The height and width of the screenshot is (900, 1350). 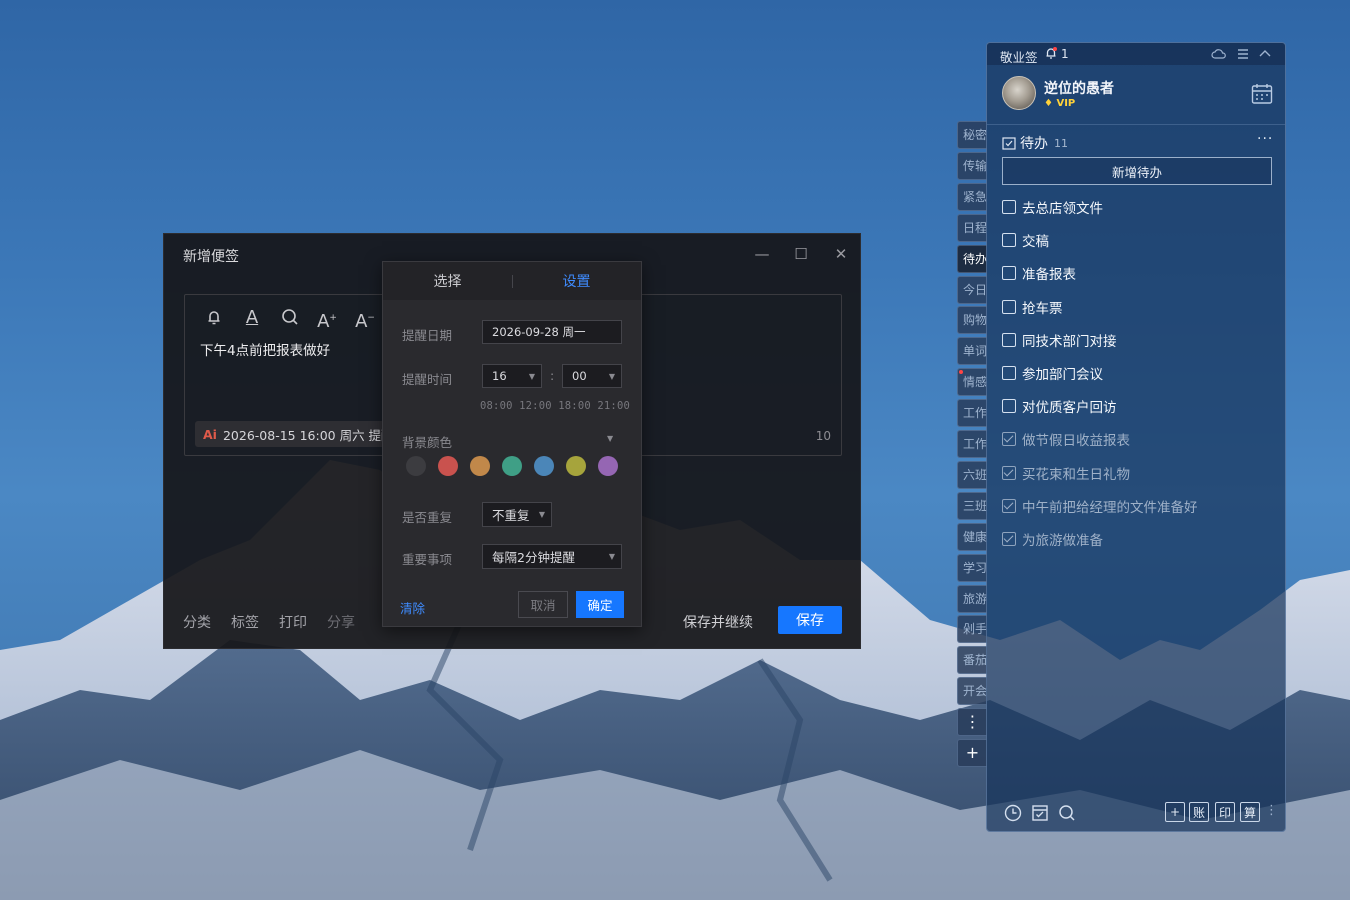 I want to click on add-box-icon: +, so click(x=1175, y=812).